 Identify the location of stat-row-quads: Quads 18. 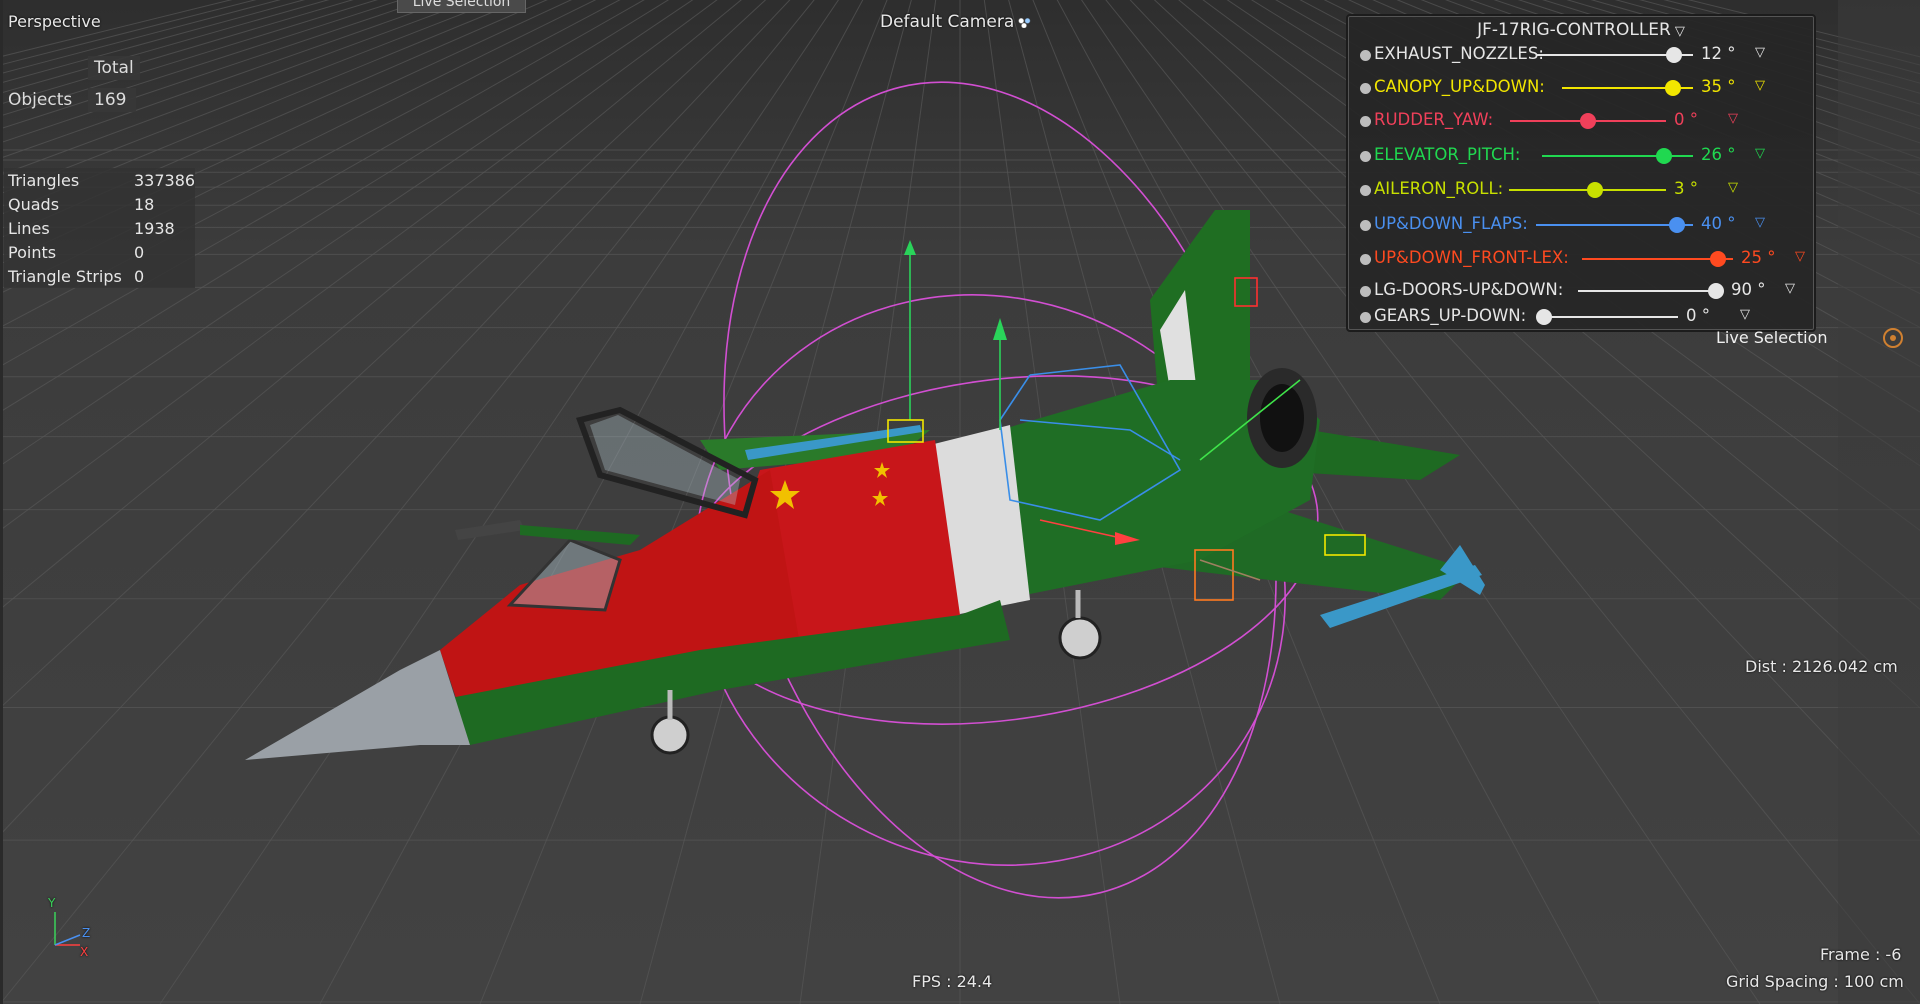
(99, 204).